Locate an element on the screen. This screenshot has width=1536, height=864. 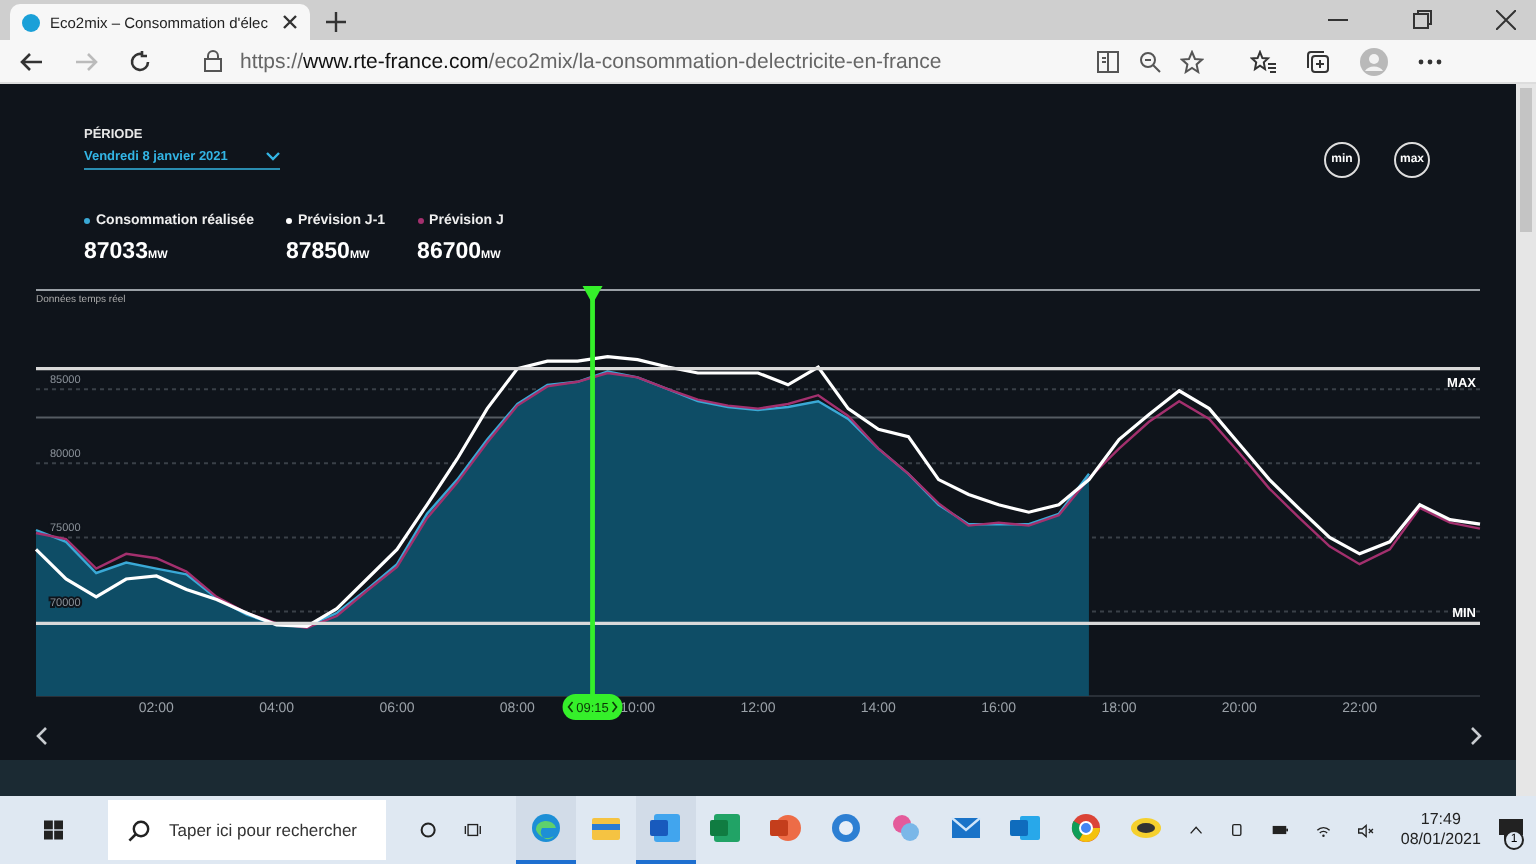
zoom-icon is located at coordinates (1150, 61).